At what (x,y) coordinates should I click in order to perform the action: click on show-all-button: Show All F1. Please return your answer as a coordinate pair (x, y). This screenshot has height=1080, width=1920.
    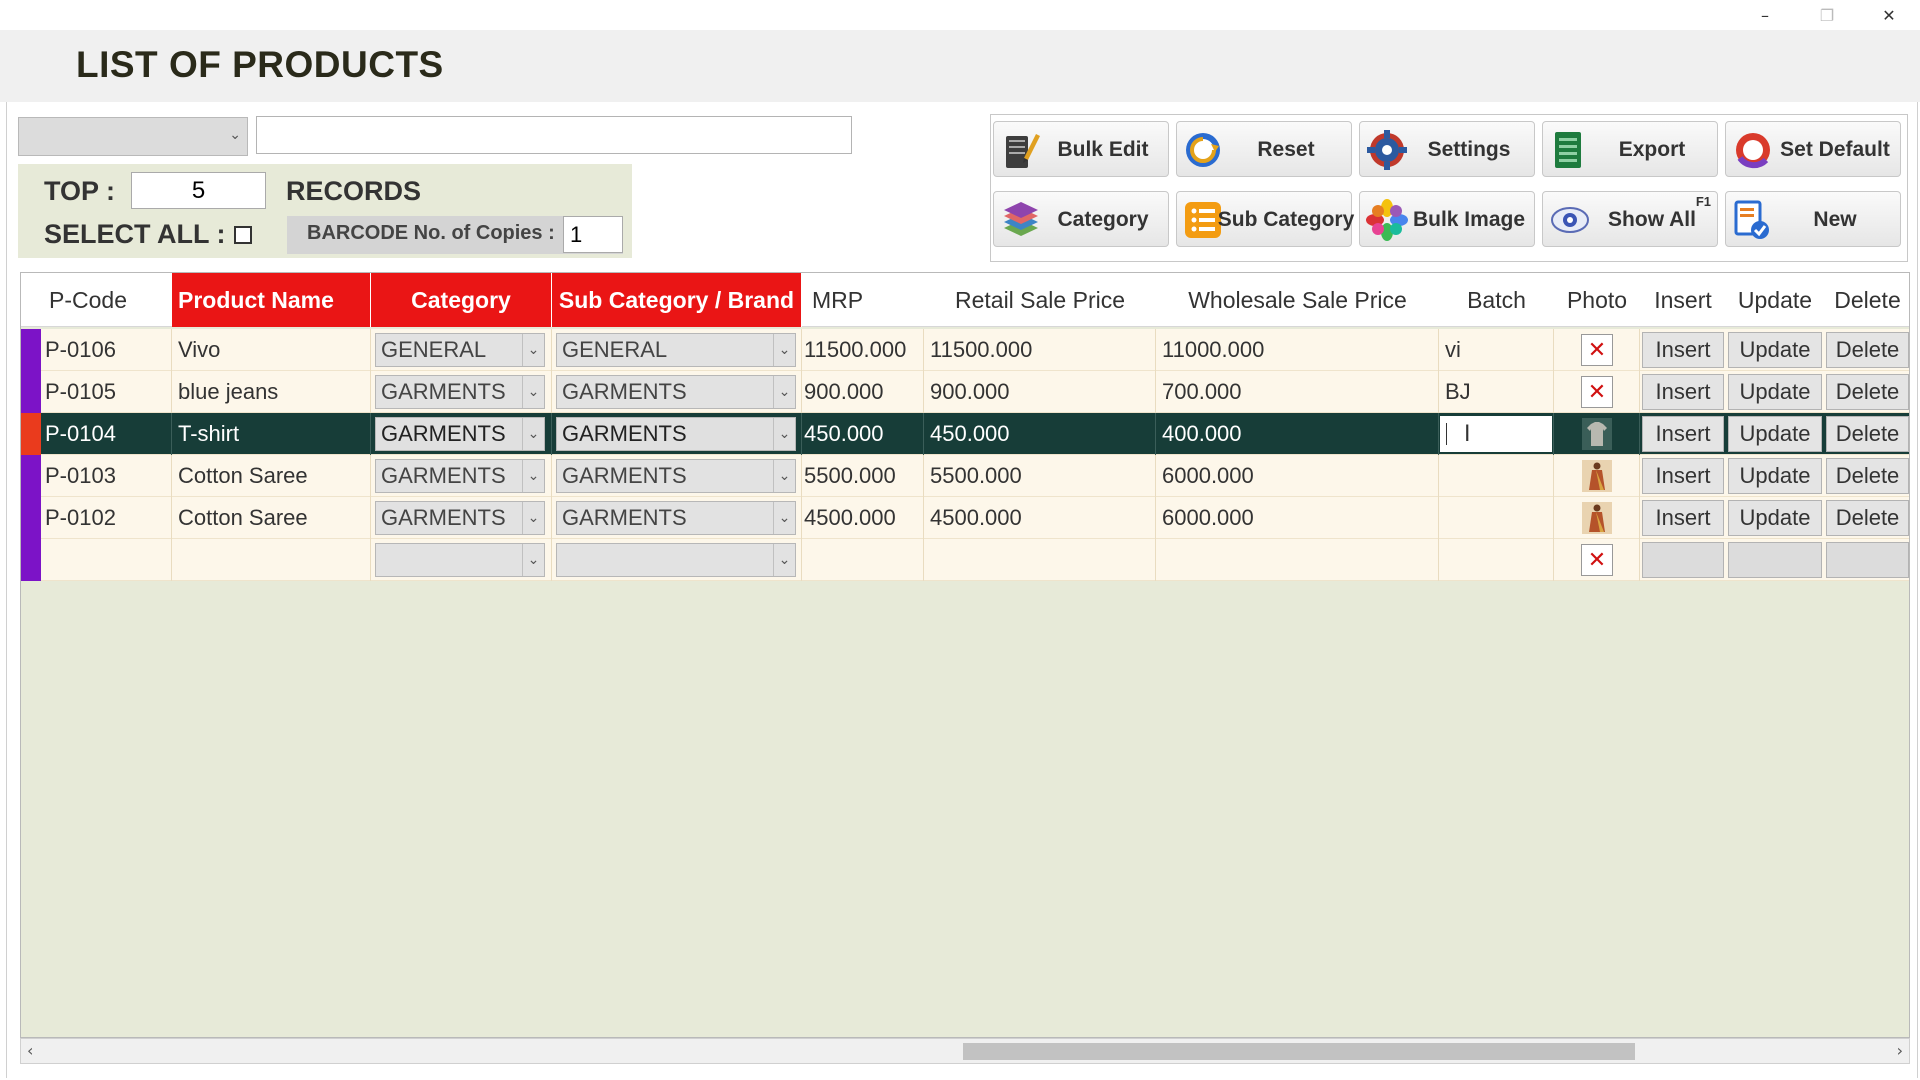
    Looking at the image, I should click on (1630, 219).